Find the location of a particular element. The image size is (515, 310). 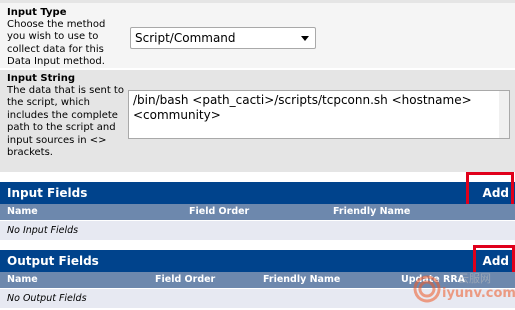

input-fields-empty-row: No Input Fields is located at coordinates (257, 230).